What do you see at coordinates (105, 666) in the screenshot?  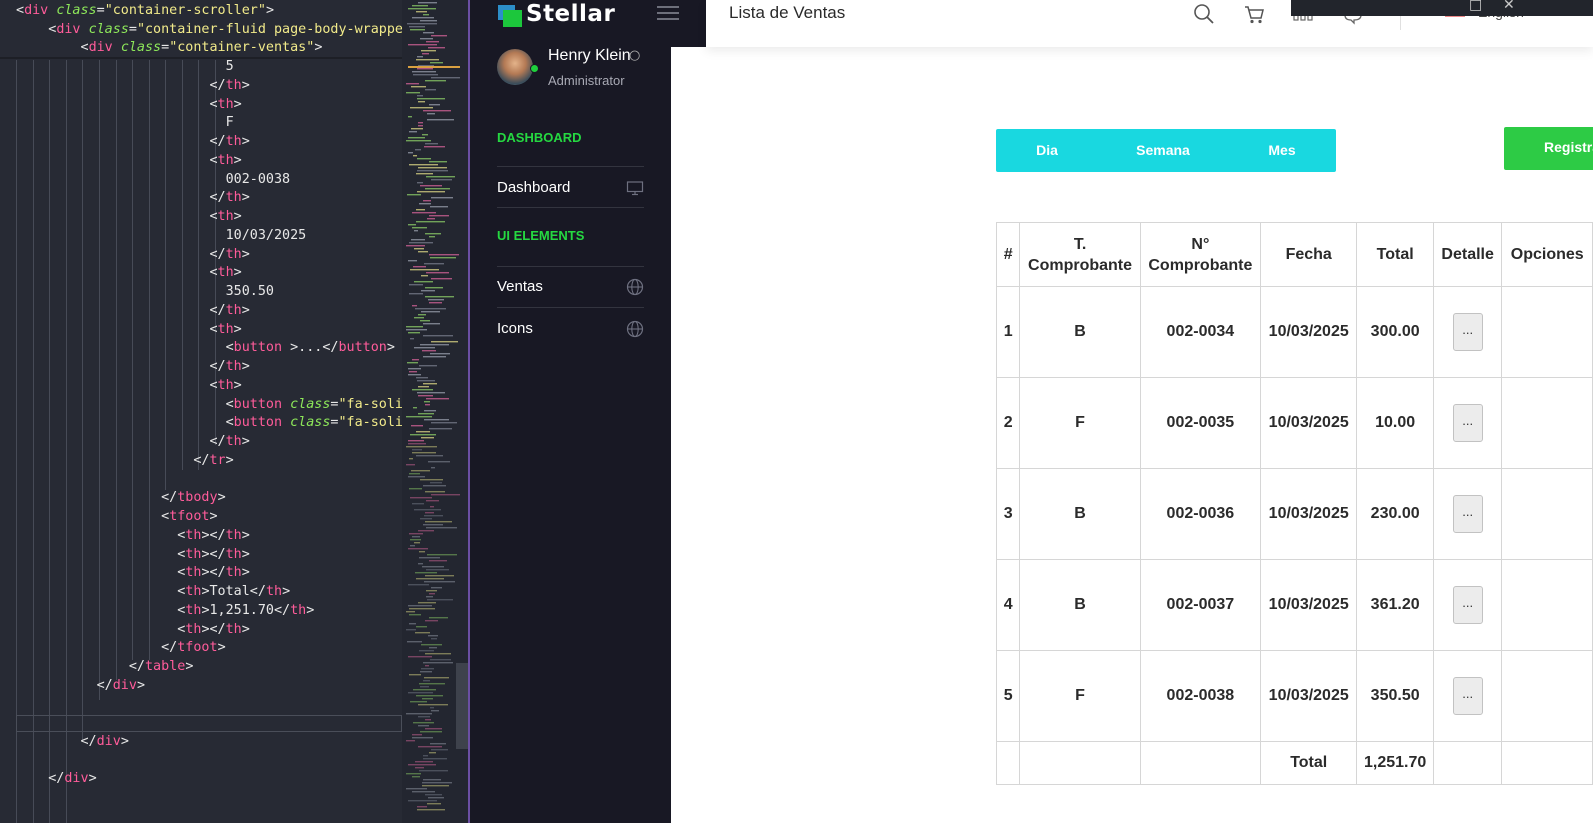 I see `code-line: </table>` at bounding box center [105, 666].